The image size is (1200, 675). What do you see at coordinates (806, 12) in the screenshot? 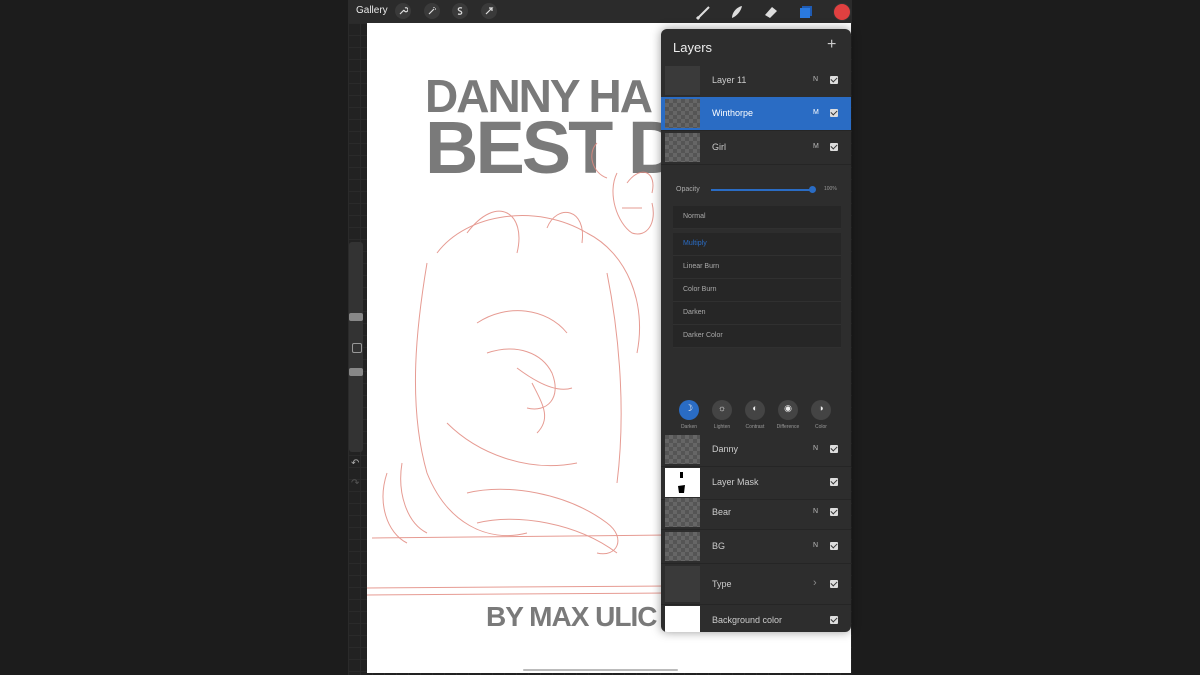
I see `layers-icon` at bounding box center [806, 12].